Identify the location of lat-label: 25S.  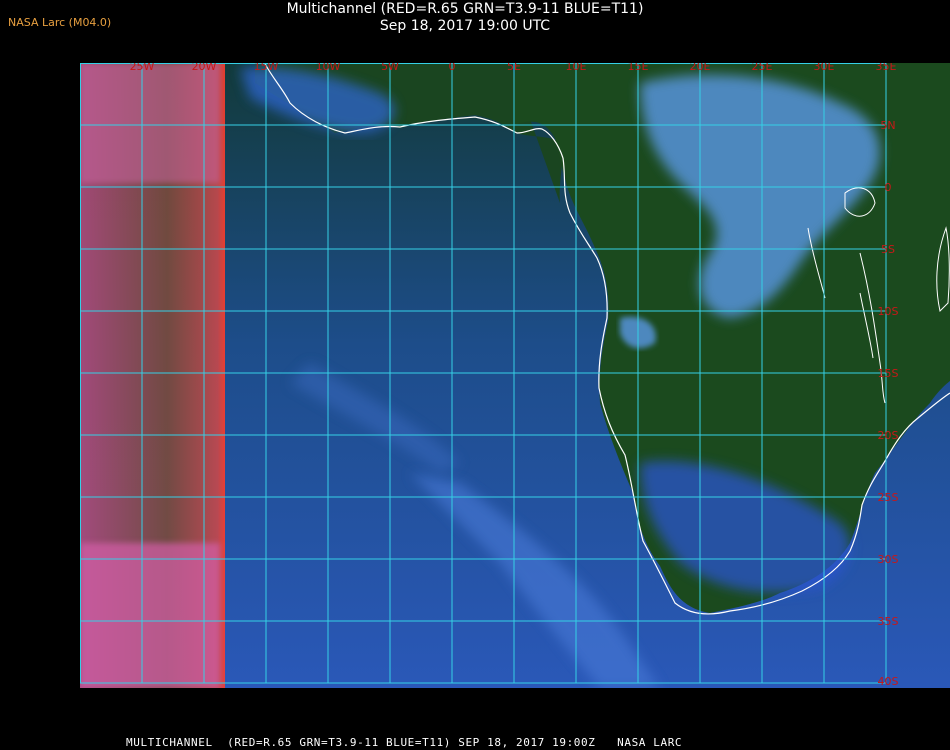
(888, 497).